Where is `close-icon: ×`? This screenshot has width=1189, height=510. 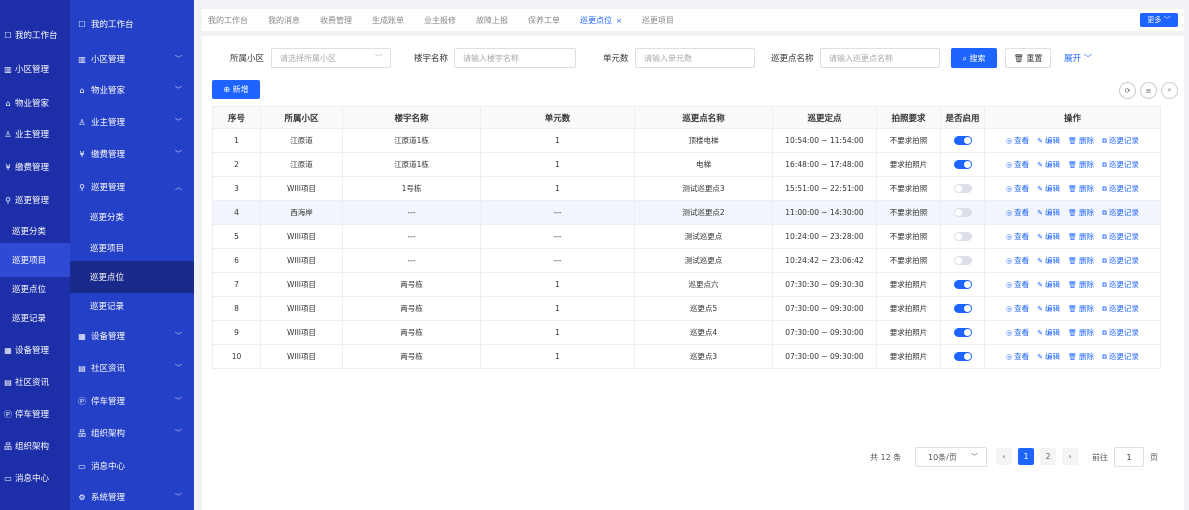
close-icon: × is located at coordinates (619, 21).